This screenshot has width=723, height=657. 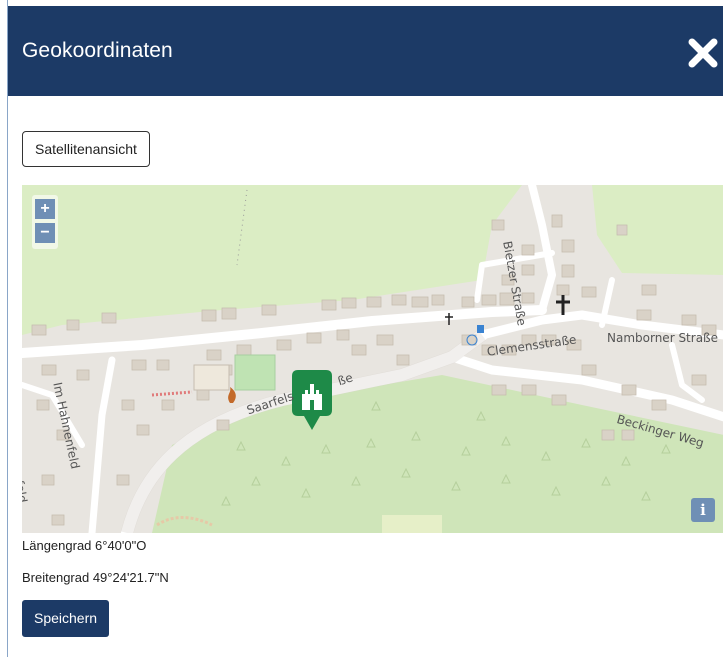 What do you see at coordinates (662, 338) in the screenshot?
I see `street-label-namborner: Namborner Straße` at bounding box center [662, 338].